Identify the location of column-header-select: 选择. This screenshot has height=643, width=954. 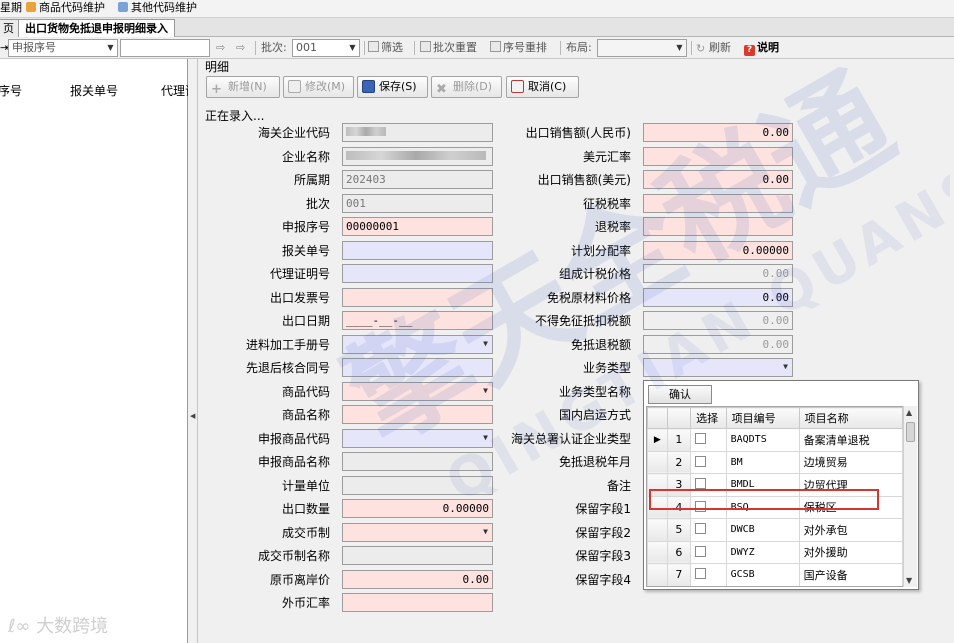
(708, 418).